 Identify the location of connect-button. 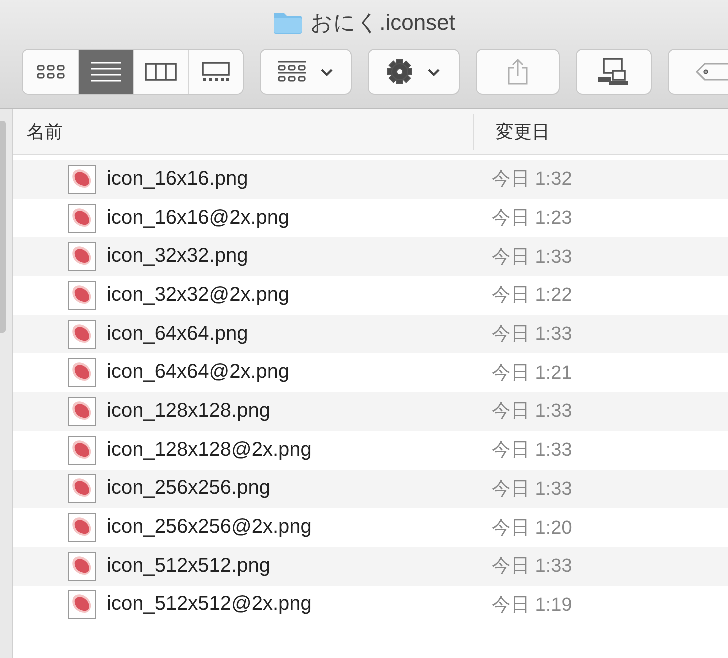
(614, 72).